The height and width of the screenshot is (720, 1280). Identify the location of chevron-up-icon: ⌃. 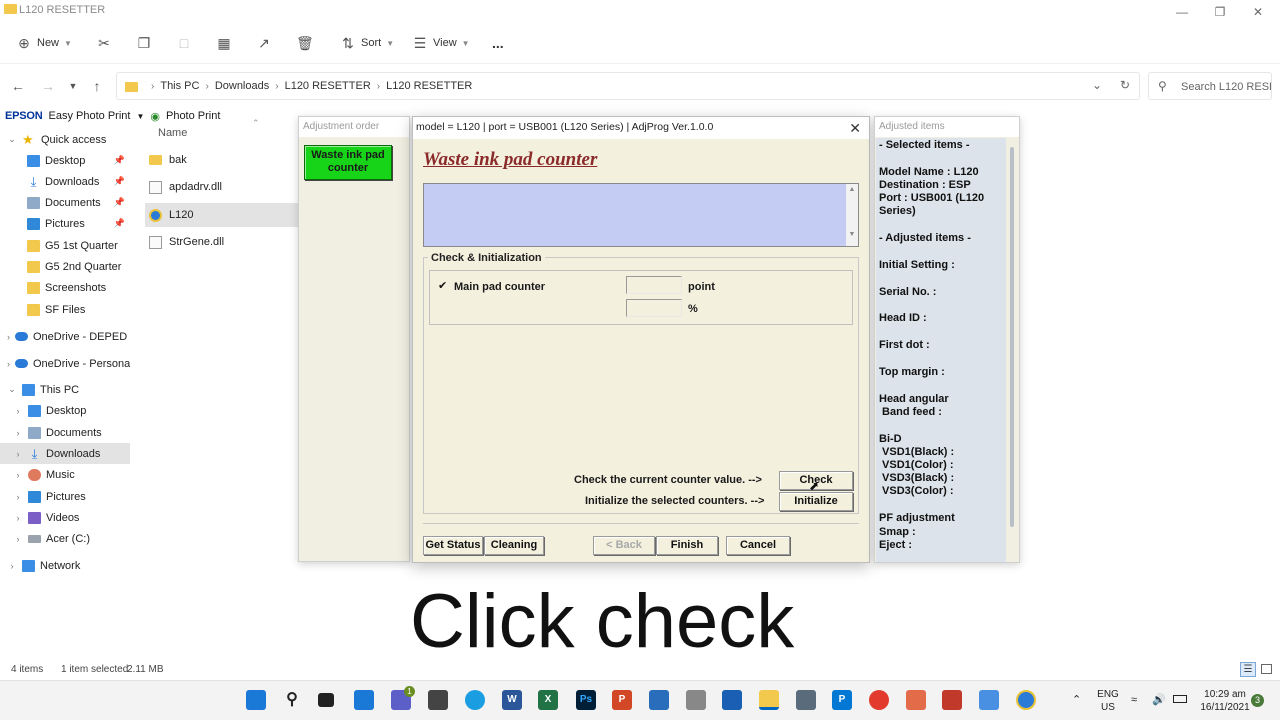
(1076, 700).